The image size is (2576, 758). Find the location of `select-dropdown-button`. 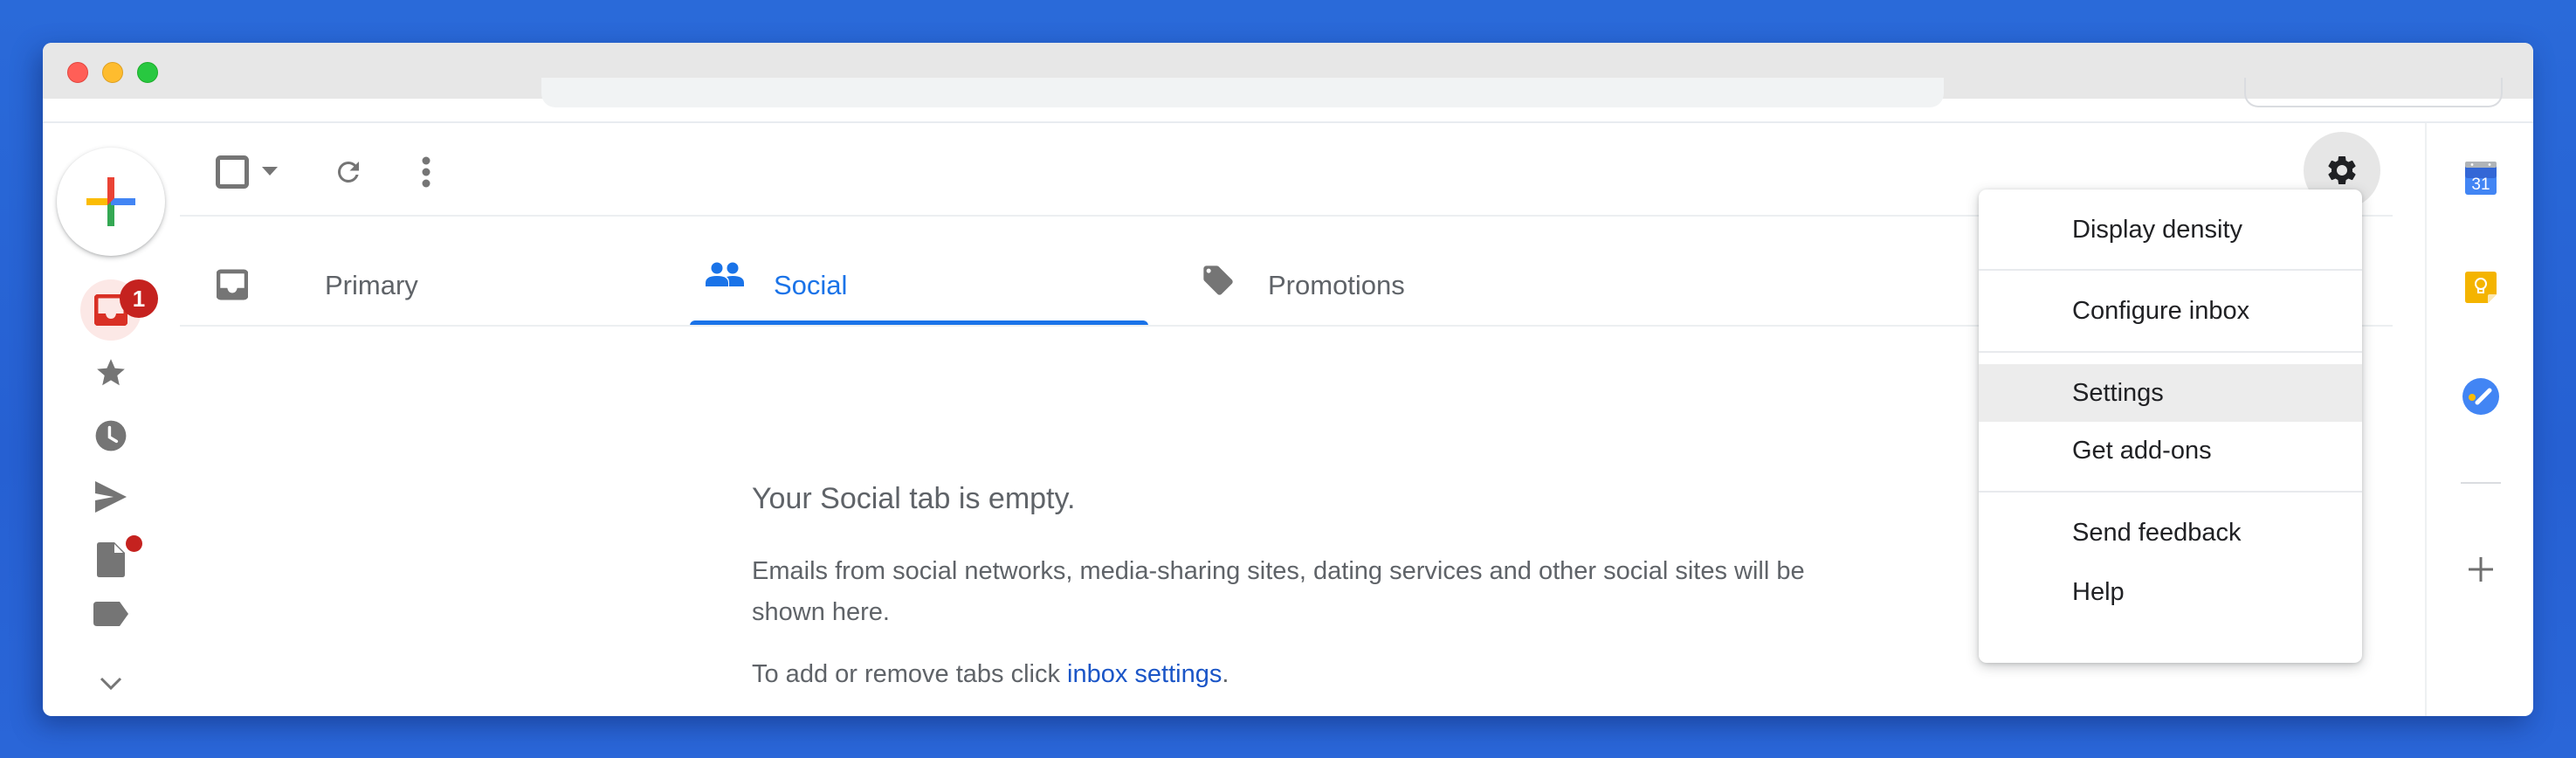

select-dropdown-button is located at coordinates (269, 171).